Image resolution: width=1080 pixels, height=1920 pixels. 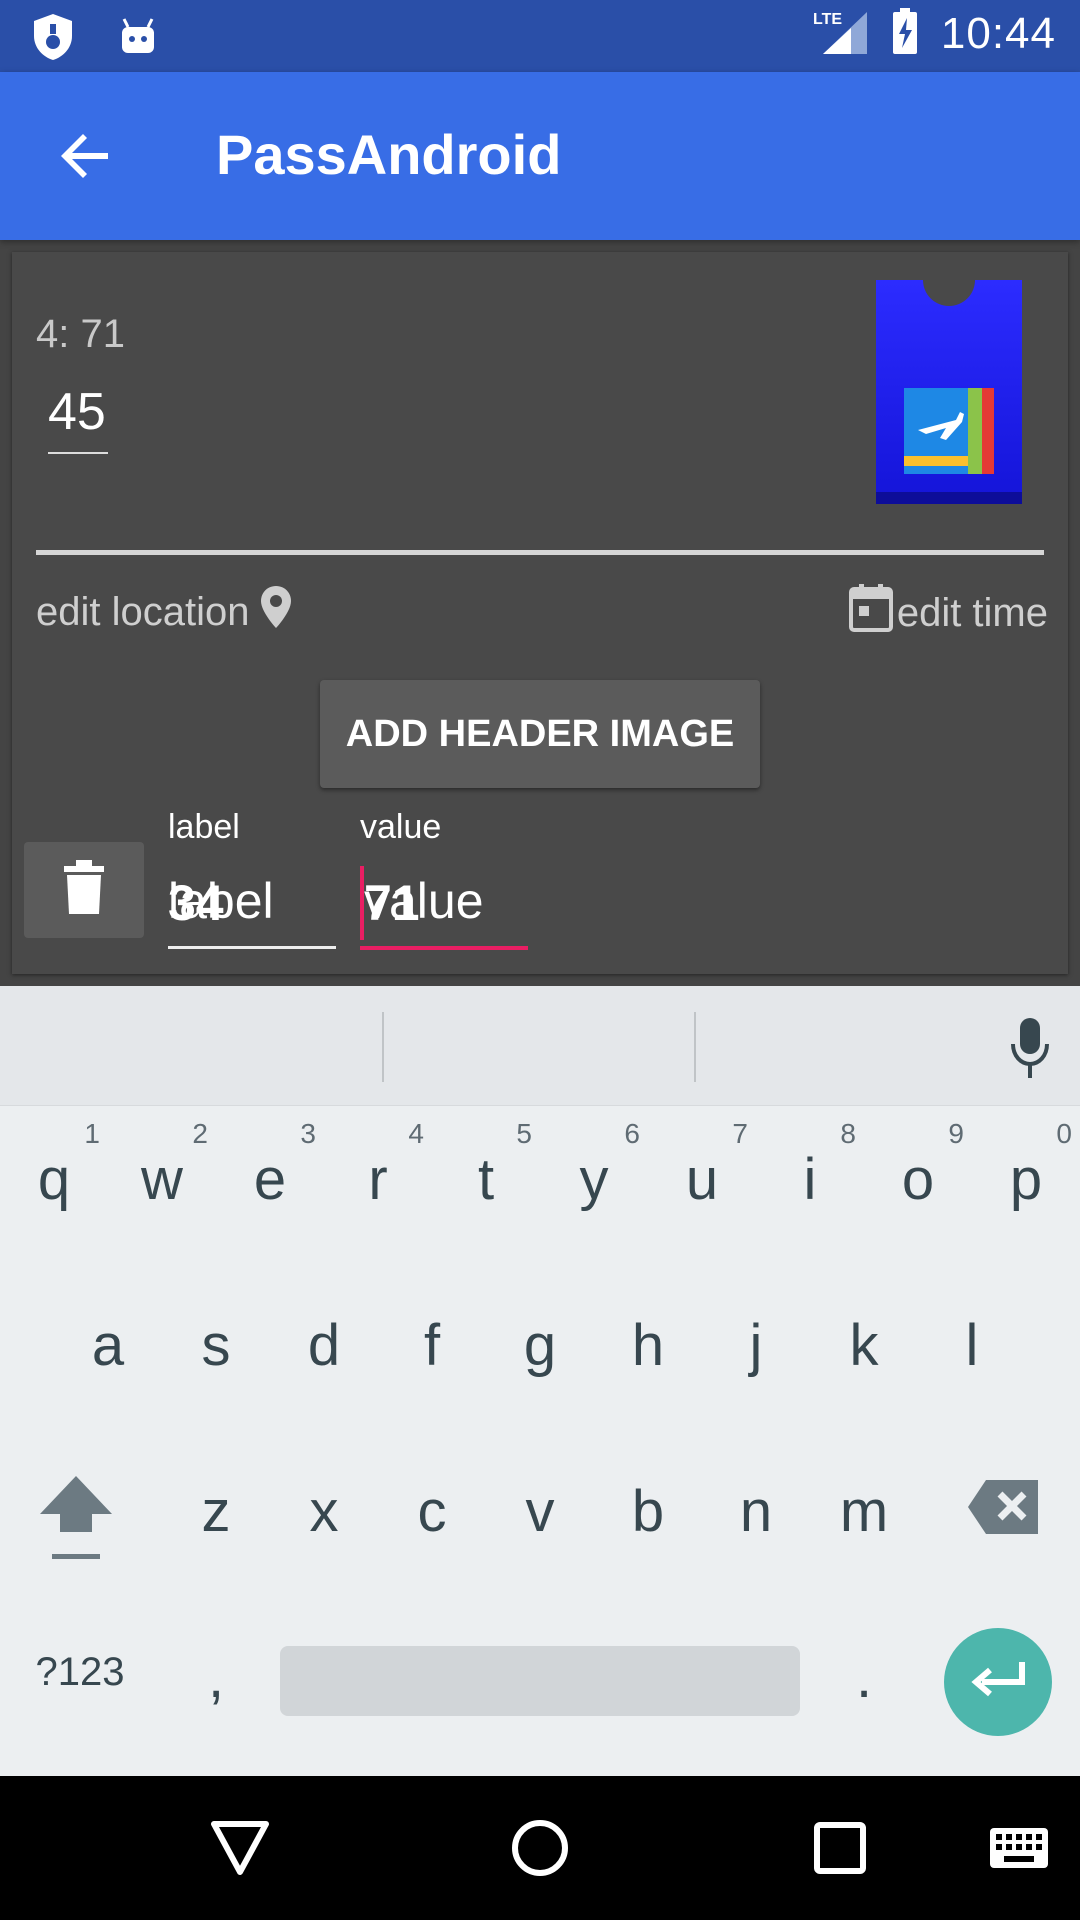 What do you see at coordinates (80, 334) in the screenshot?
I see `field-small-label: 4: 71` at bounding box center [80, 334].